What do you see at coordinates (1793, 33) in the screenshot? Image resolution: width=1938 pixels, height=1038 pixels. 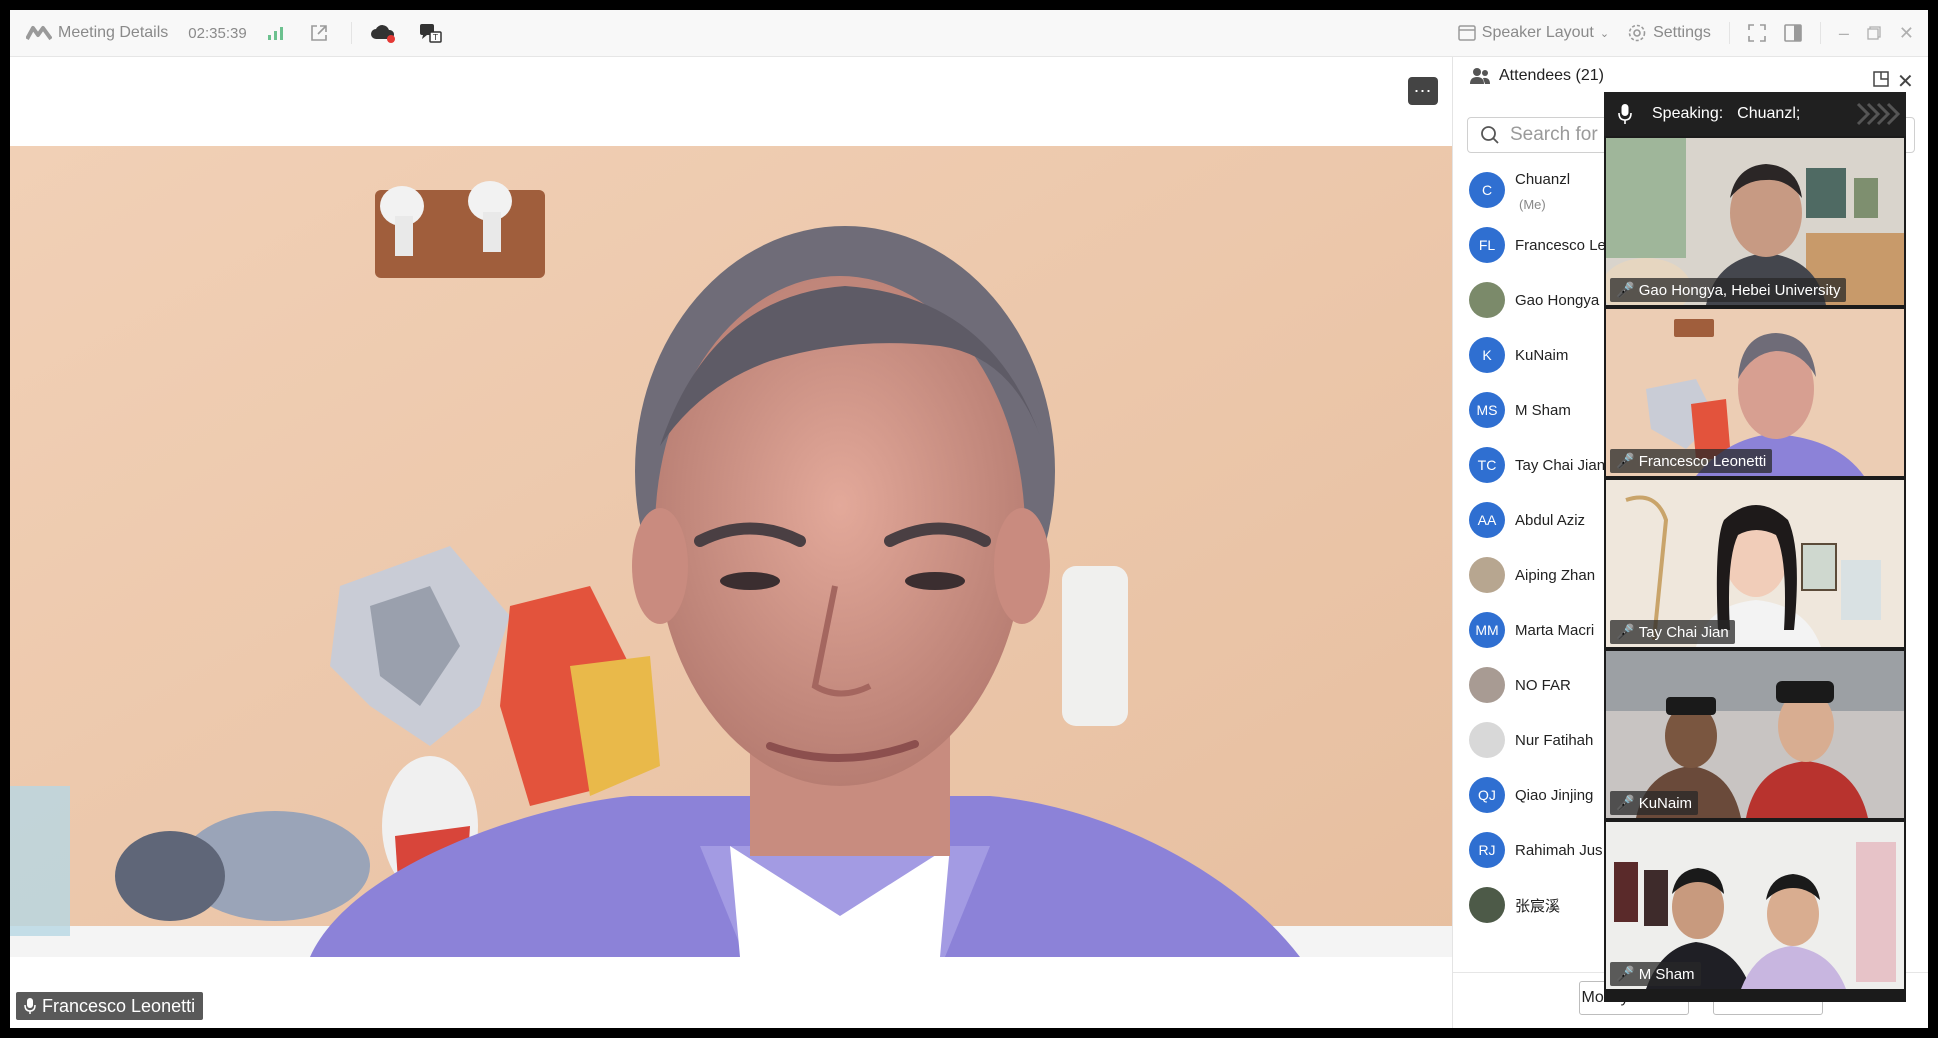 I see `side-panel-icon` at bounding box center [1793, 33].